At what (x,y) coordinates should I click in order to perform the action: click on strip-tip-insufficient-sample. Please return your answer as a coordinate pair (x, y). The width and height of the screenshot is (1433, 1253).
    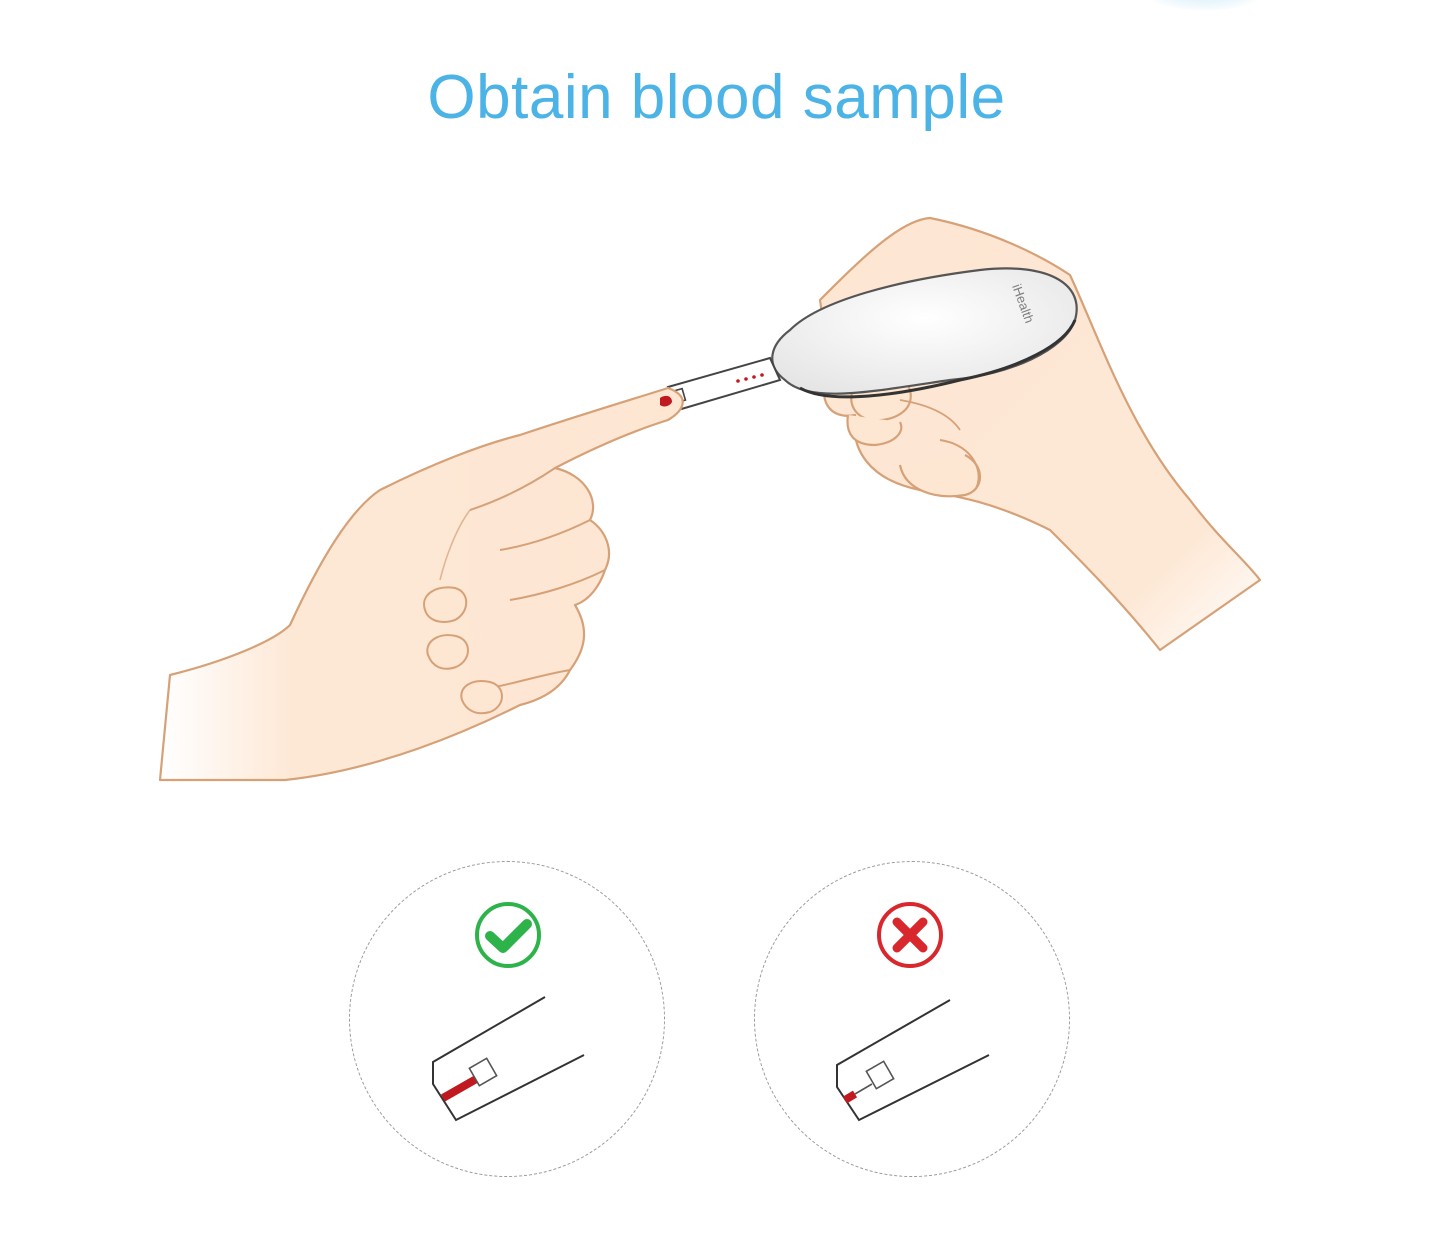
    Looking at the image, I should click on (913, 1060).